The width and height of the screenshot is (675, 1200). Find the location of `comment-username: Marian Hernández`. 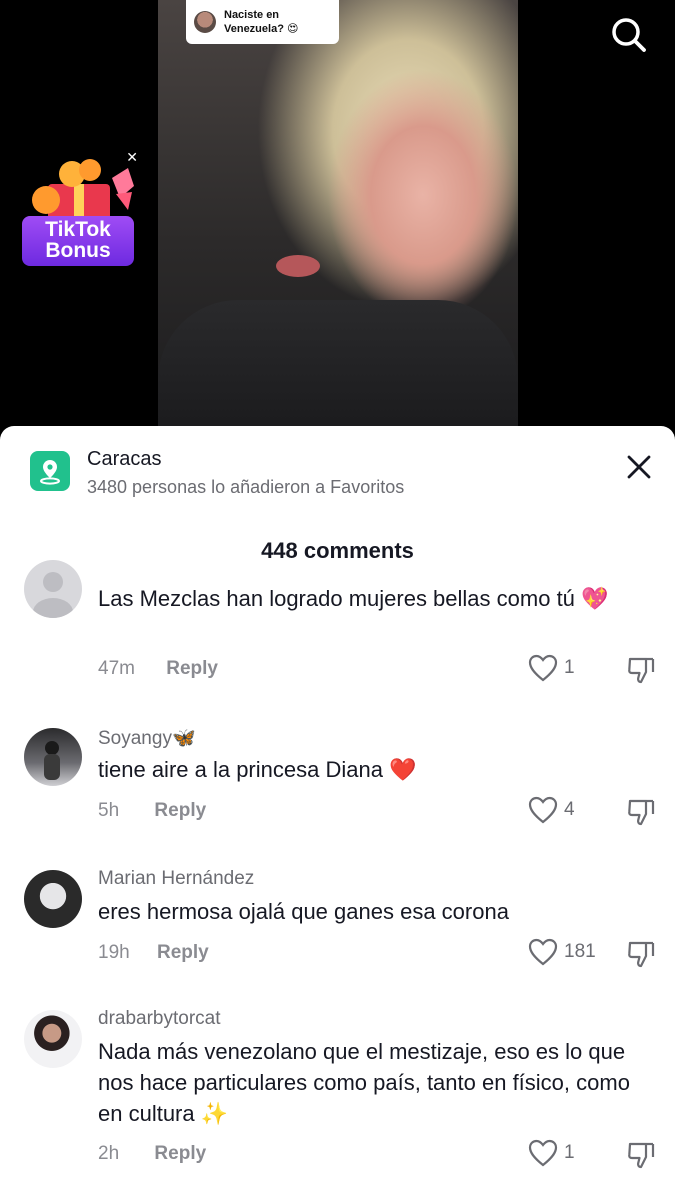

comment-username: Marian Hernández is located at coordinates (176, 879).